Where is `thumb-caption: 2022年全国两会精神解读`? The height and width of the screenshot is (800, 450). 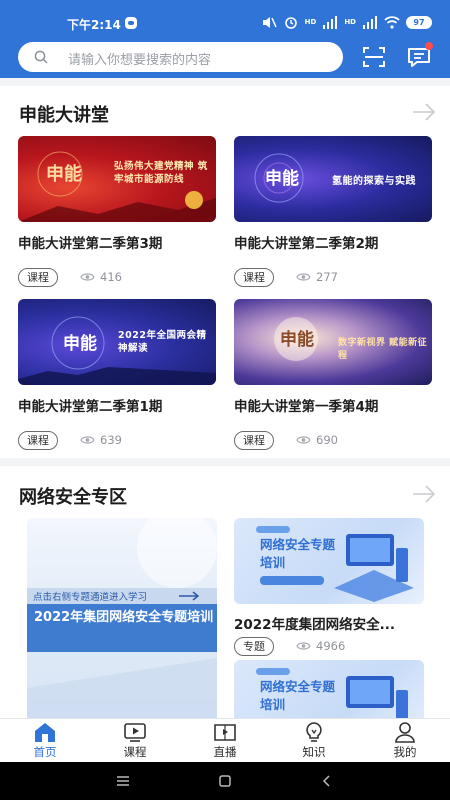
thumb-caption: 2022年全国两会精神解读 is located at coordinates (162, 342).